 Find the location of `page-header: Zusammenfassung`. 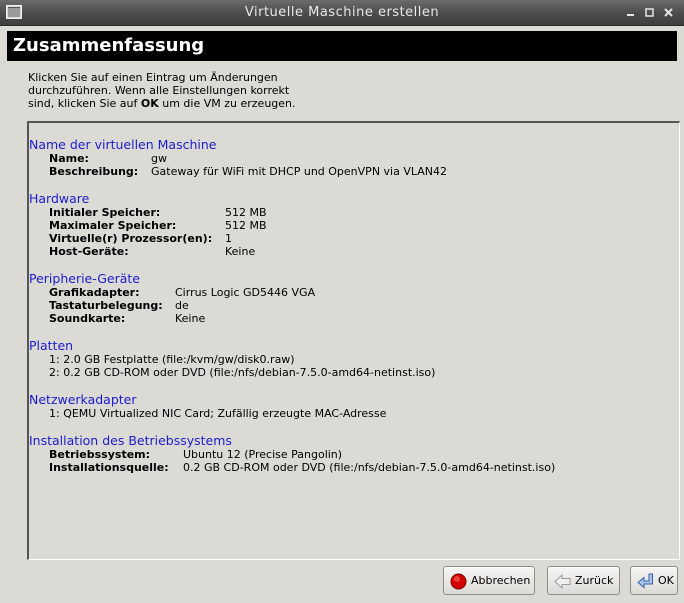

page-header: Zusammenfassung is located at coordinates (342, 46).